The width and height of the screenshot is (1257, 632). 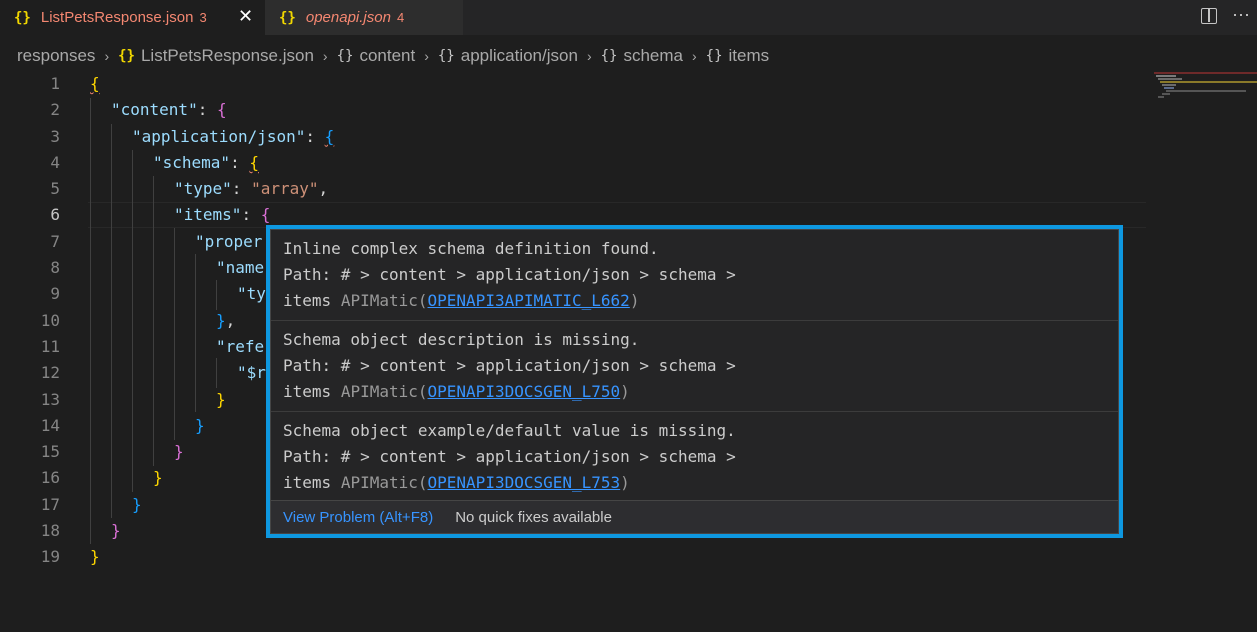 I want to click on problem-code-link: OPENAPI3APIMATIC_L662, so click(x=529, y=300).